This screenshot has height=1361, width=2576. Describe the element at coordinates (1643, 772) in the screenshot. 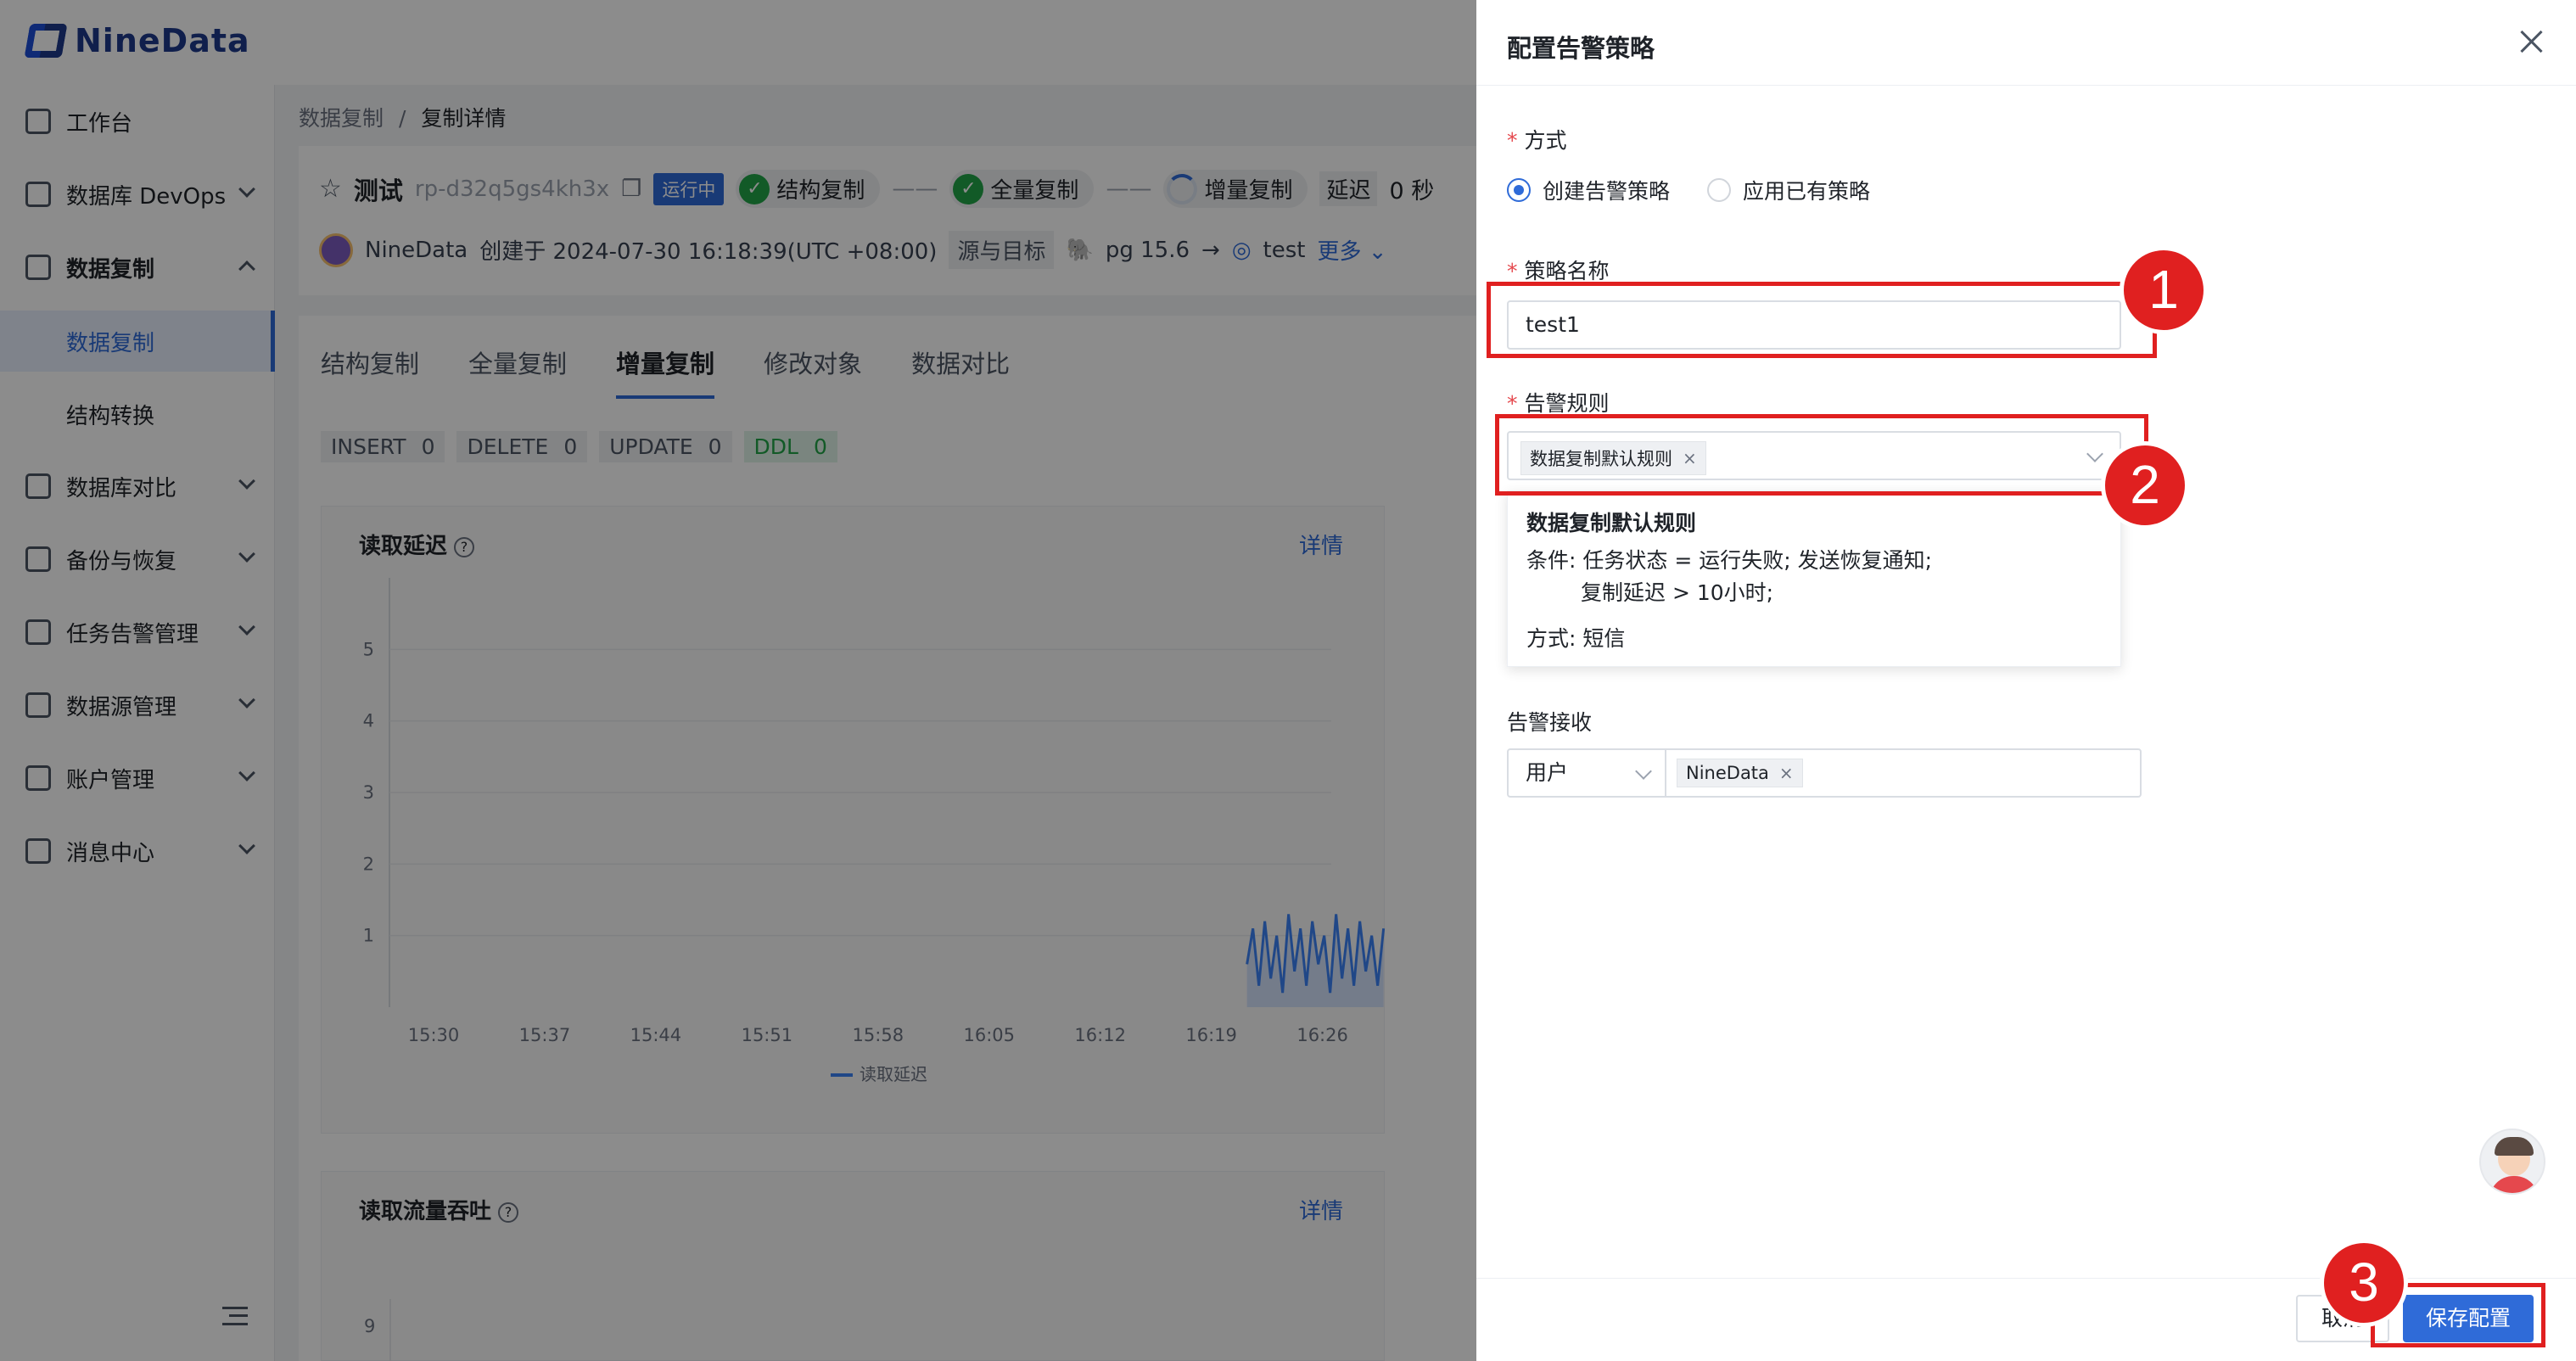

I see `chevron-down-icon` at that location.